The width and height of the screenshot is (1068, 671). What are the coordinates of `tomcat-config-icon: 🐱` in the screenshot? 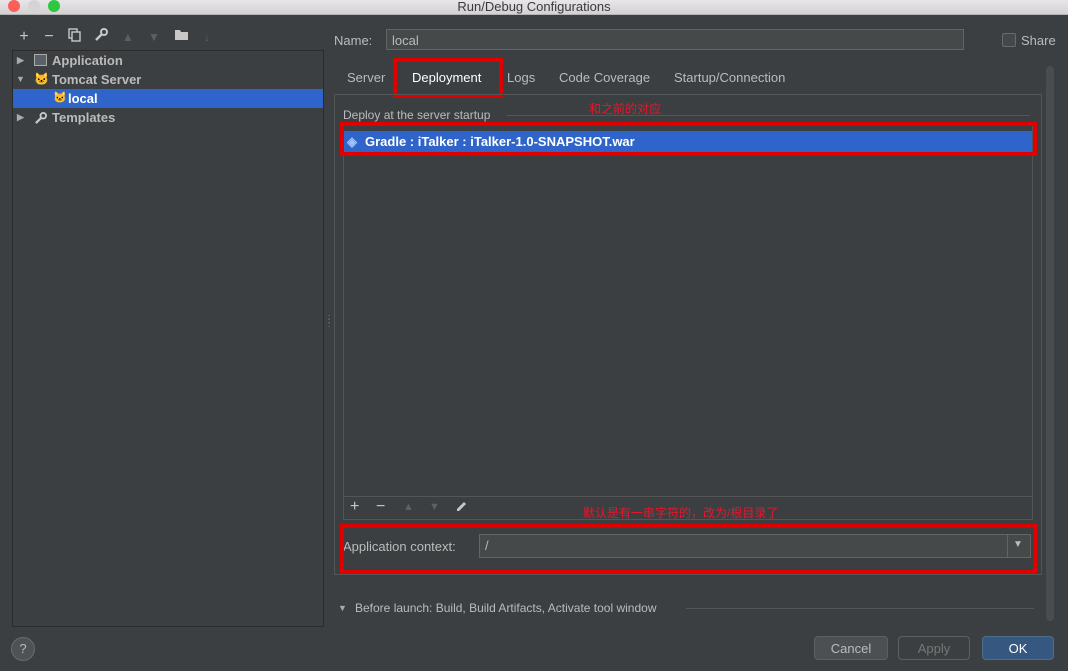 It's located at (60, 98).